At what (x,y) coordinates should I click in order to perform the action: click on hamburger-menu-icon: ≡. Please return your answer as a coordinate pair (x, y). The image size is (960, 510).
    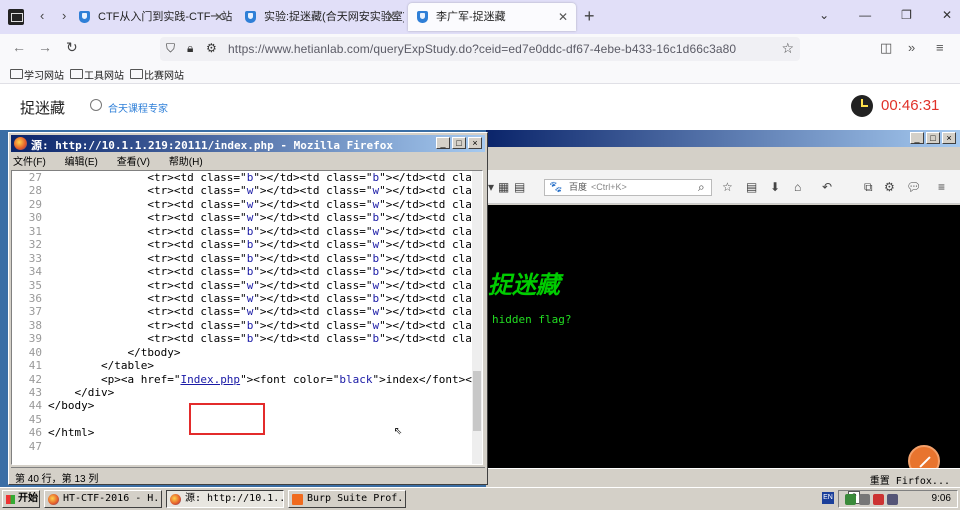
    Looking at the image, I should click on (940, 47).